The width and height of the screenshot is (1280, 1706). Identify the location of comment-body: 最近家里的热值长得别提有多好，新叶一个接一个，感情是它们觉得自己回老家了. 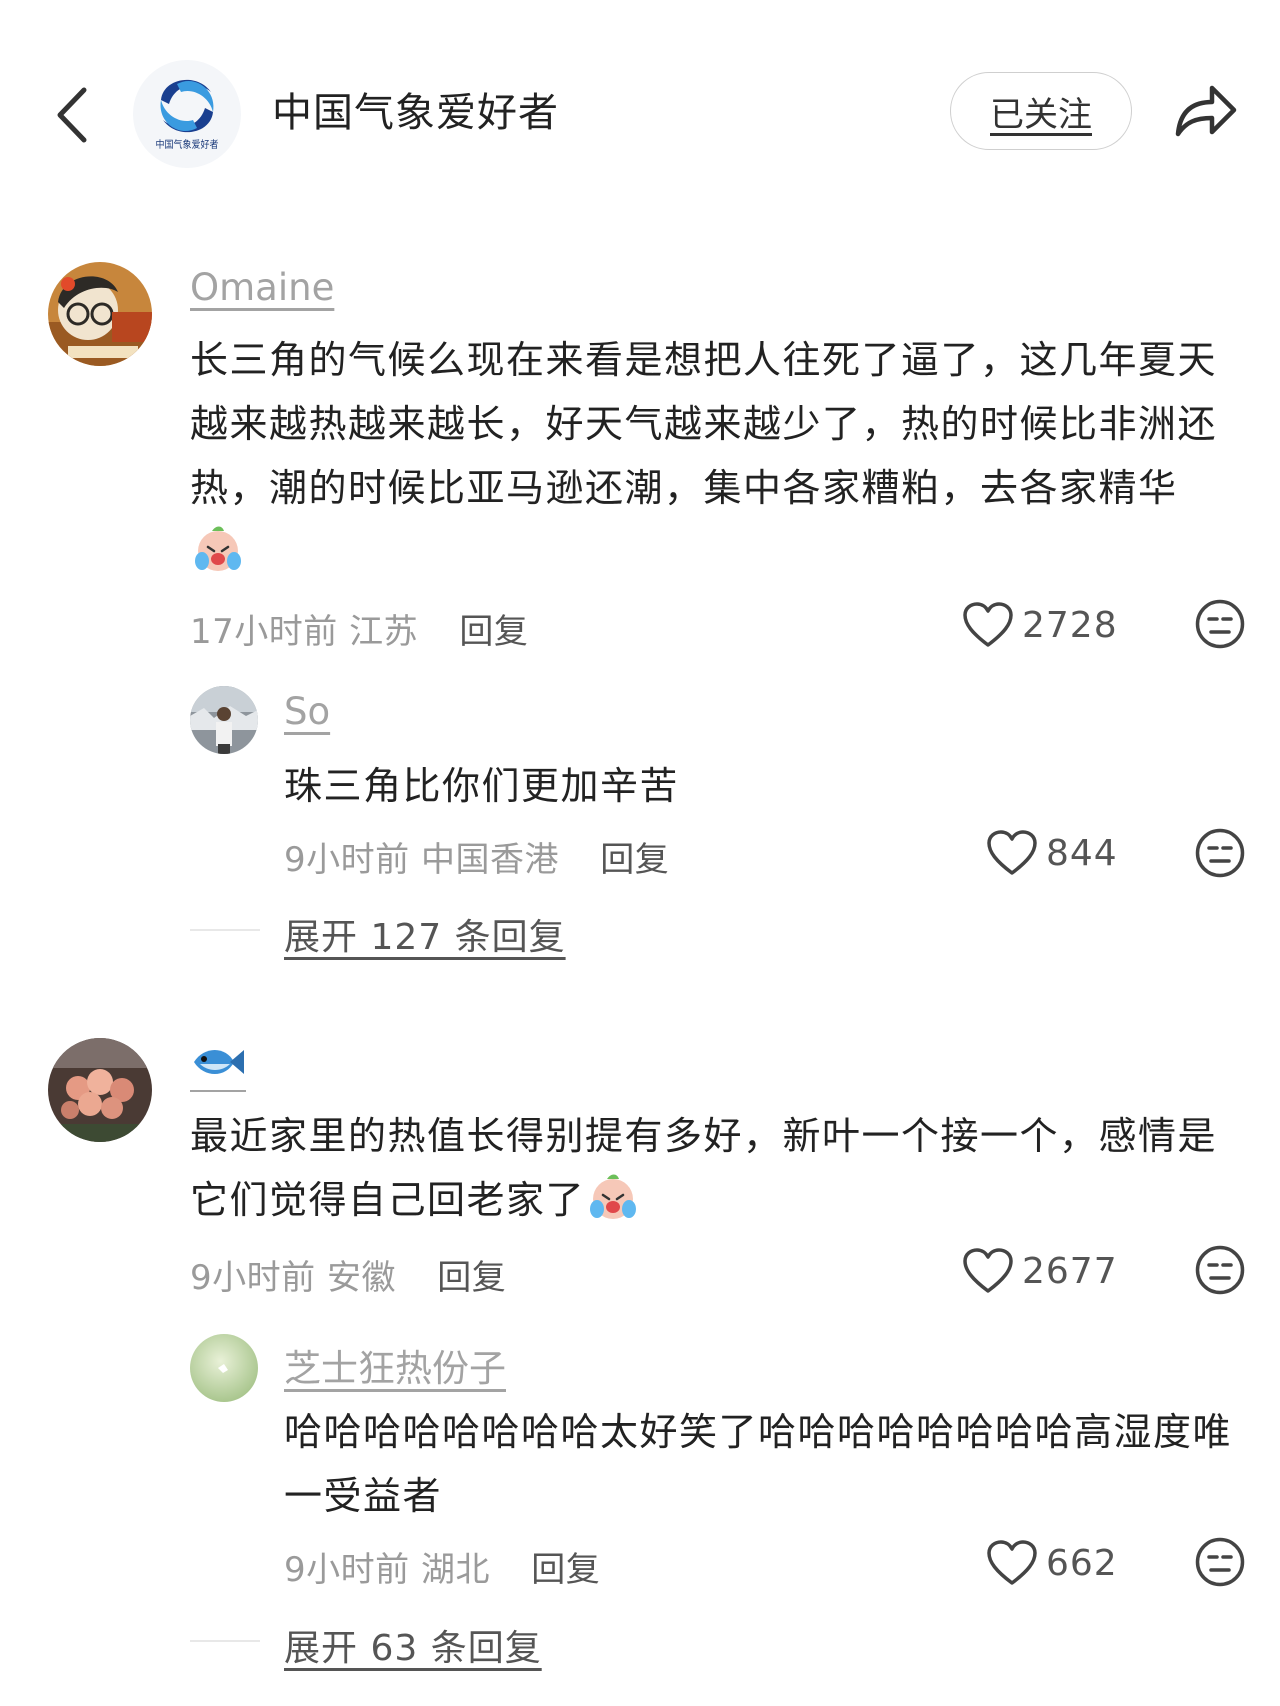
(704, 1168).